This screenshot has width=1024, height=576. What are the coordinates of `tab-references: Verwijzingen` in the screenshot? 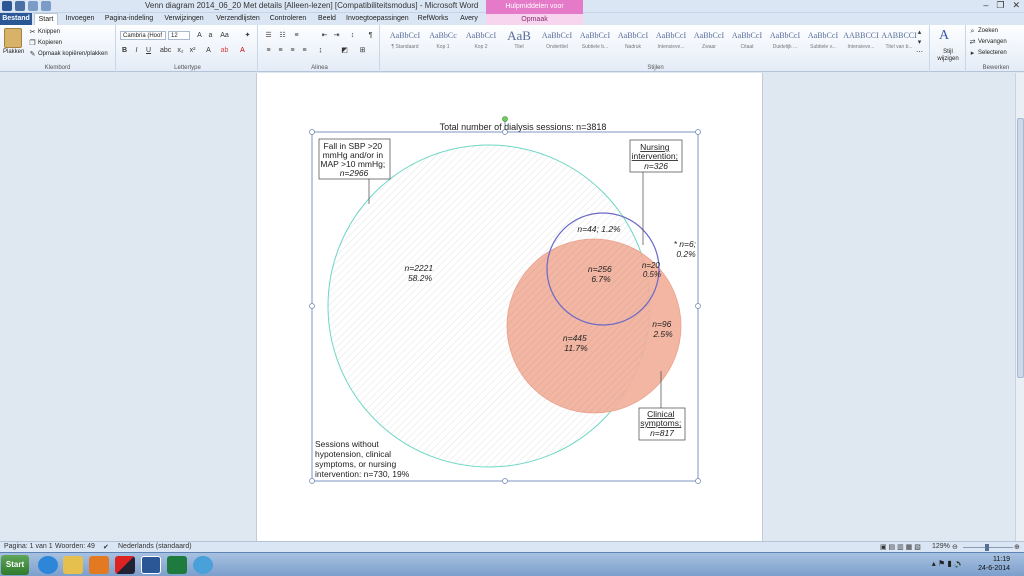 It's located at (184, 19).